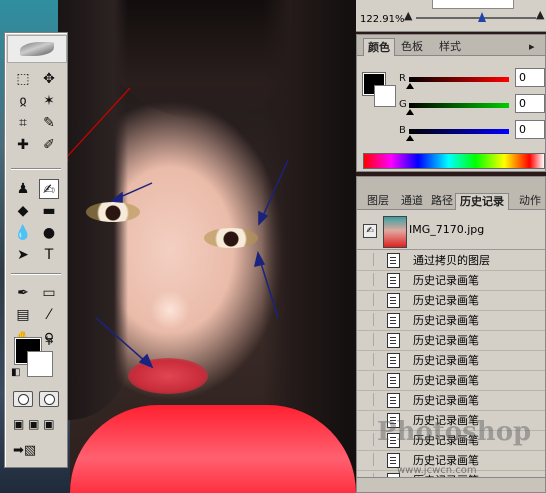 This screenshot has width=546, height=493. Describe the element at coordinates (49, 255) in the screenshot. I see `type-tool-icon: T` at that location.